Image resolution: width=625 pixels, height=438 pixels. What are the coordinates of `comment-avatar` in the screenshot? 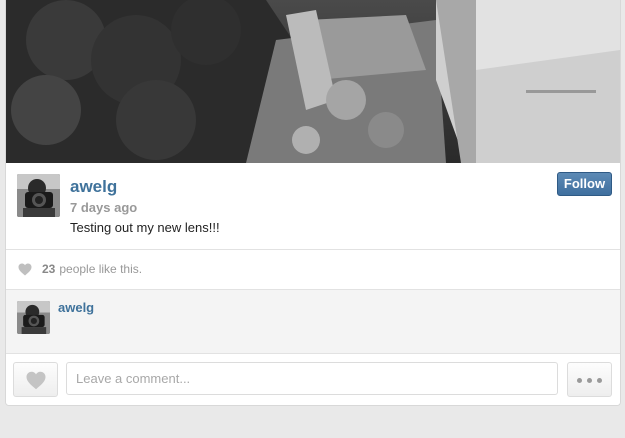 It's located at (33, 317).